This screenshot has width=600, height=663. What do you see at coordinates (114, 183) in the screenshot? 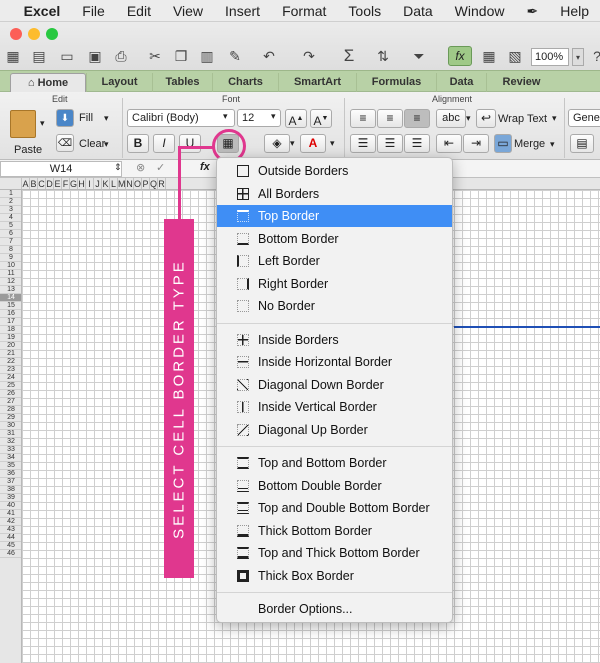
I see `column-header: L` at bounding box center [114, 183].